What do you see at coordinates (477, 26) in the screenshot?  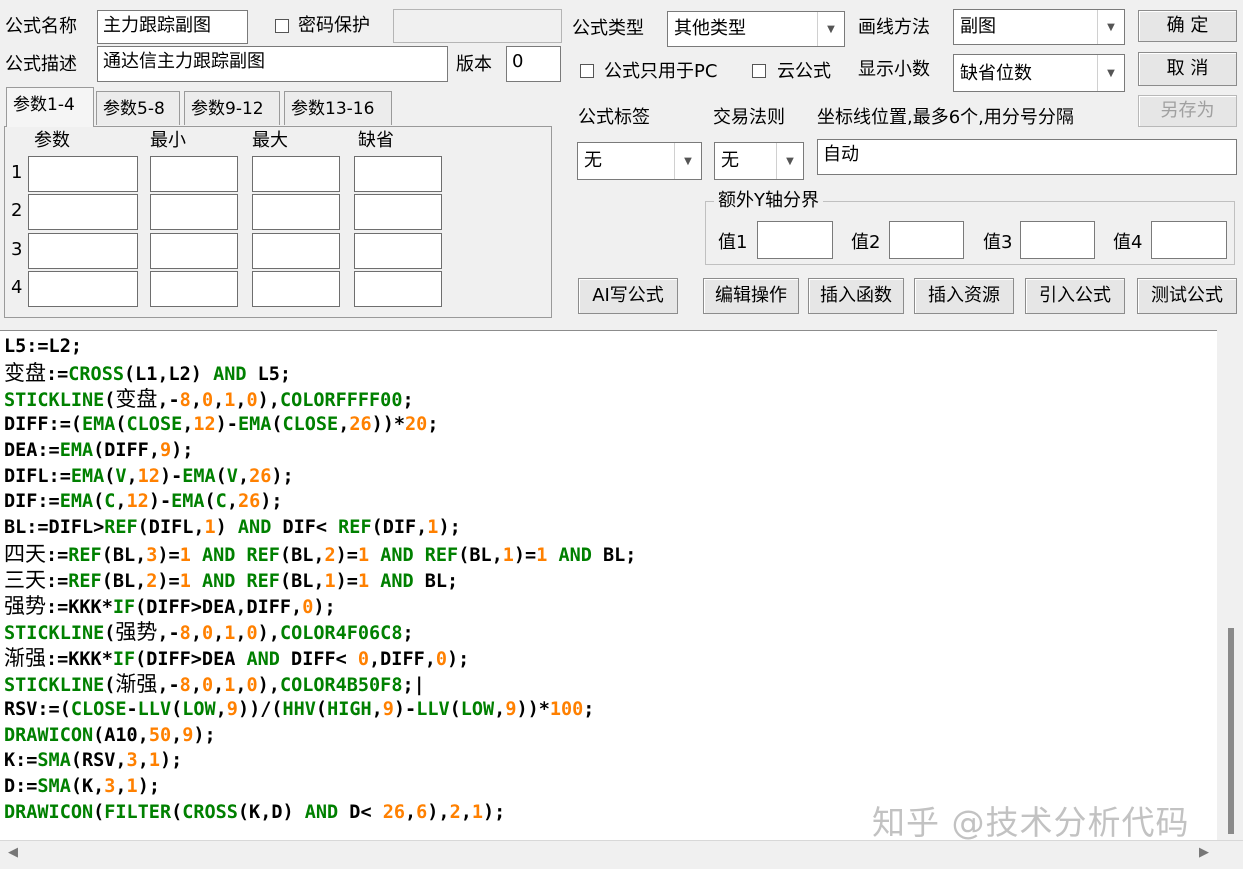 I see `password-input` at bounding box center [477, 26].